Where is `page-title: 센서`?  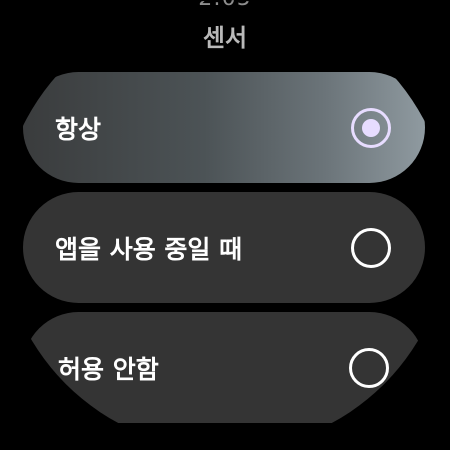
page-title: 센서 is located at coordinates (225, 38).